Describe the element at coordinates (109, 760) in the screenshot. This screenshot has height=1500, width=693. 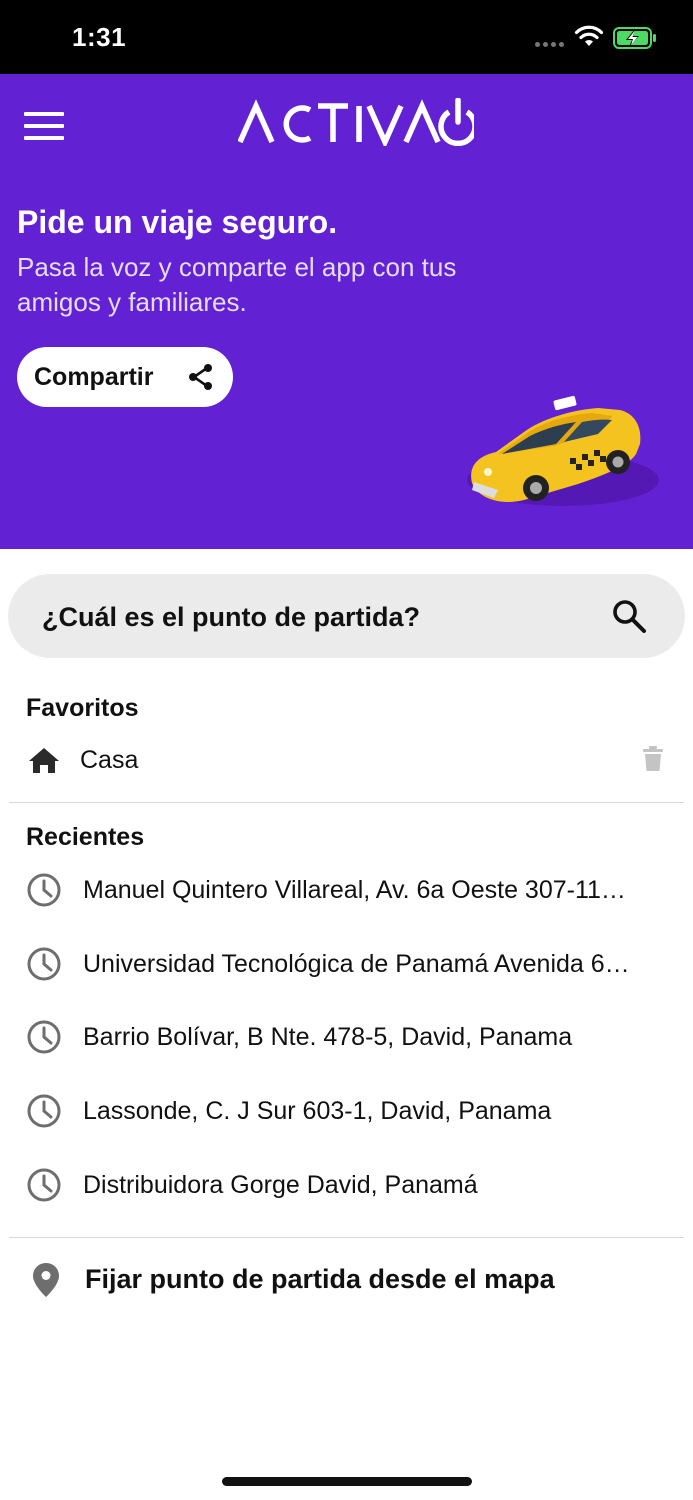
I see `favorite-item-label: Casa` at that location.